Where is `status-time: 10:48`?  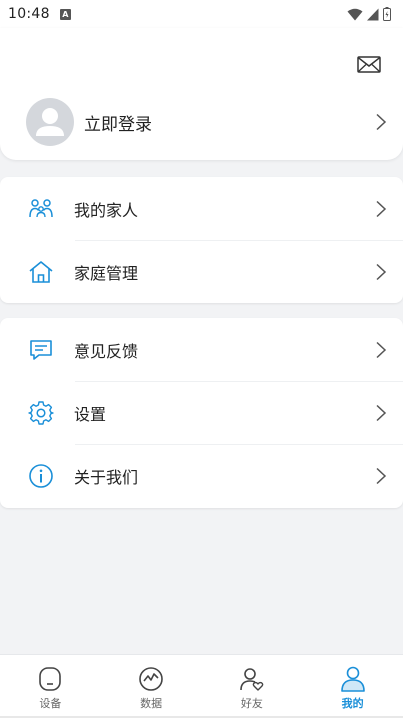
status-time: 10:48 is located at coordinates (29, 14).